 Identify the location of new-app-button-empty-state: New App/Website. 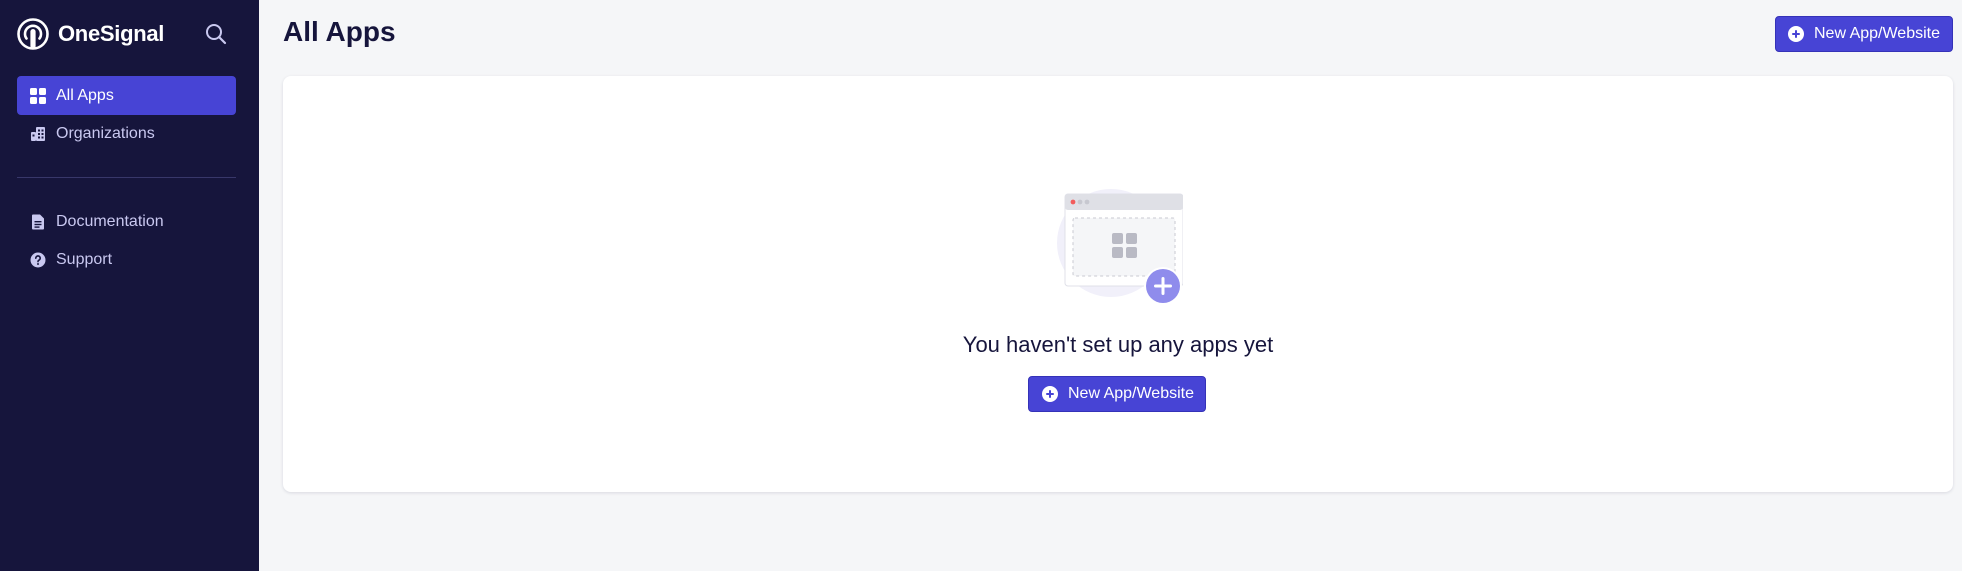
(1117, 394).